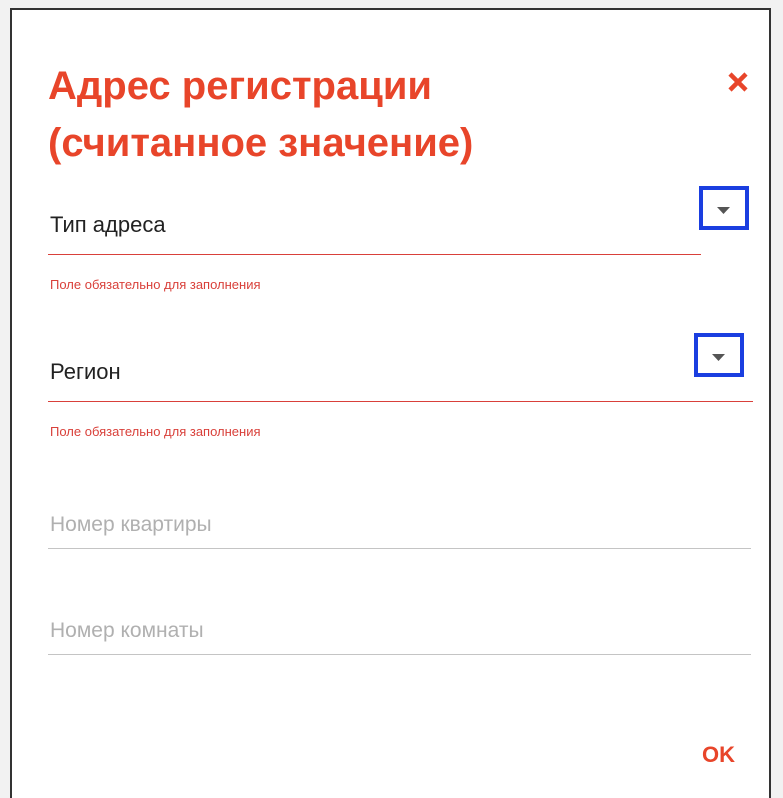 The height and width of the screenshot is (798, 783). Describe the element at coordinates (400, 401) in the screenshot. I see `region-underline` at that location.